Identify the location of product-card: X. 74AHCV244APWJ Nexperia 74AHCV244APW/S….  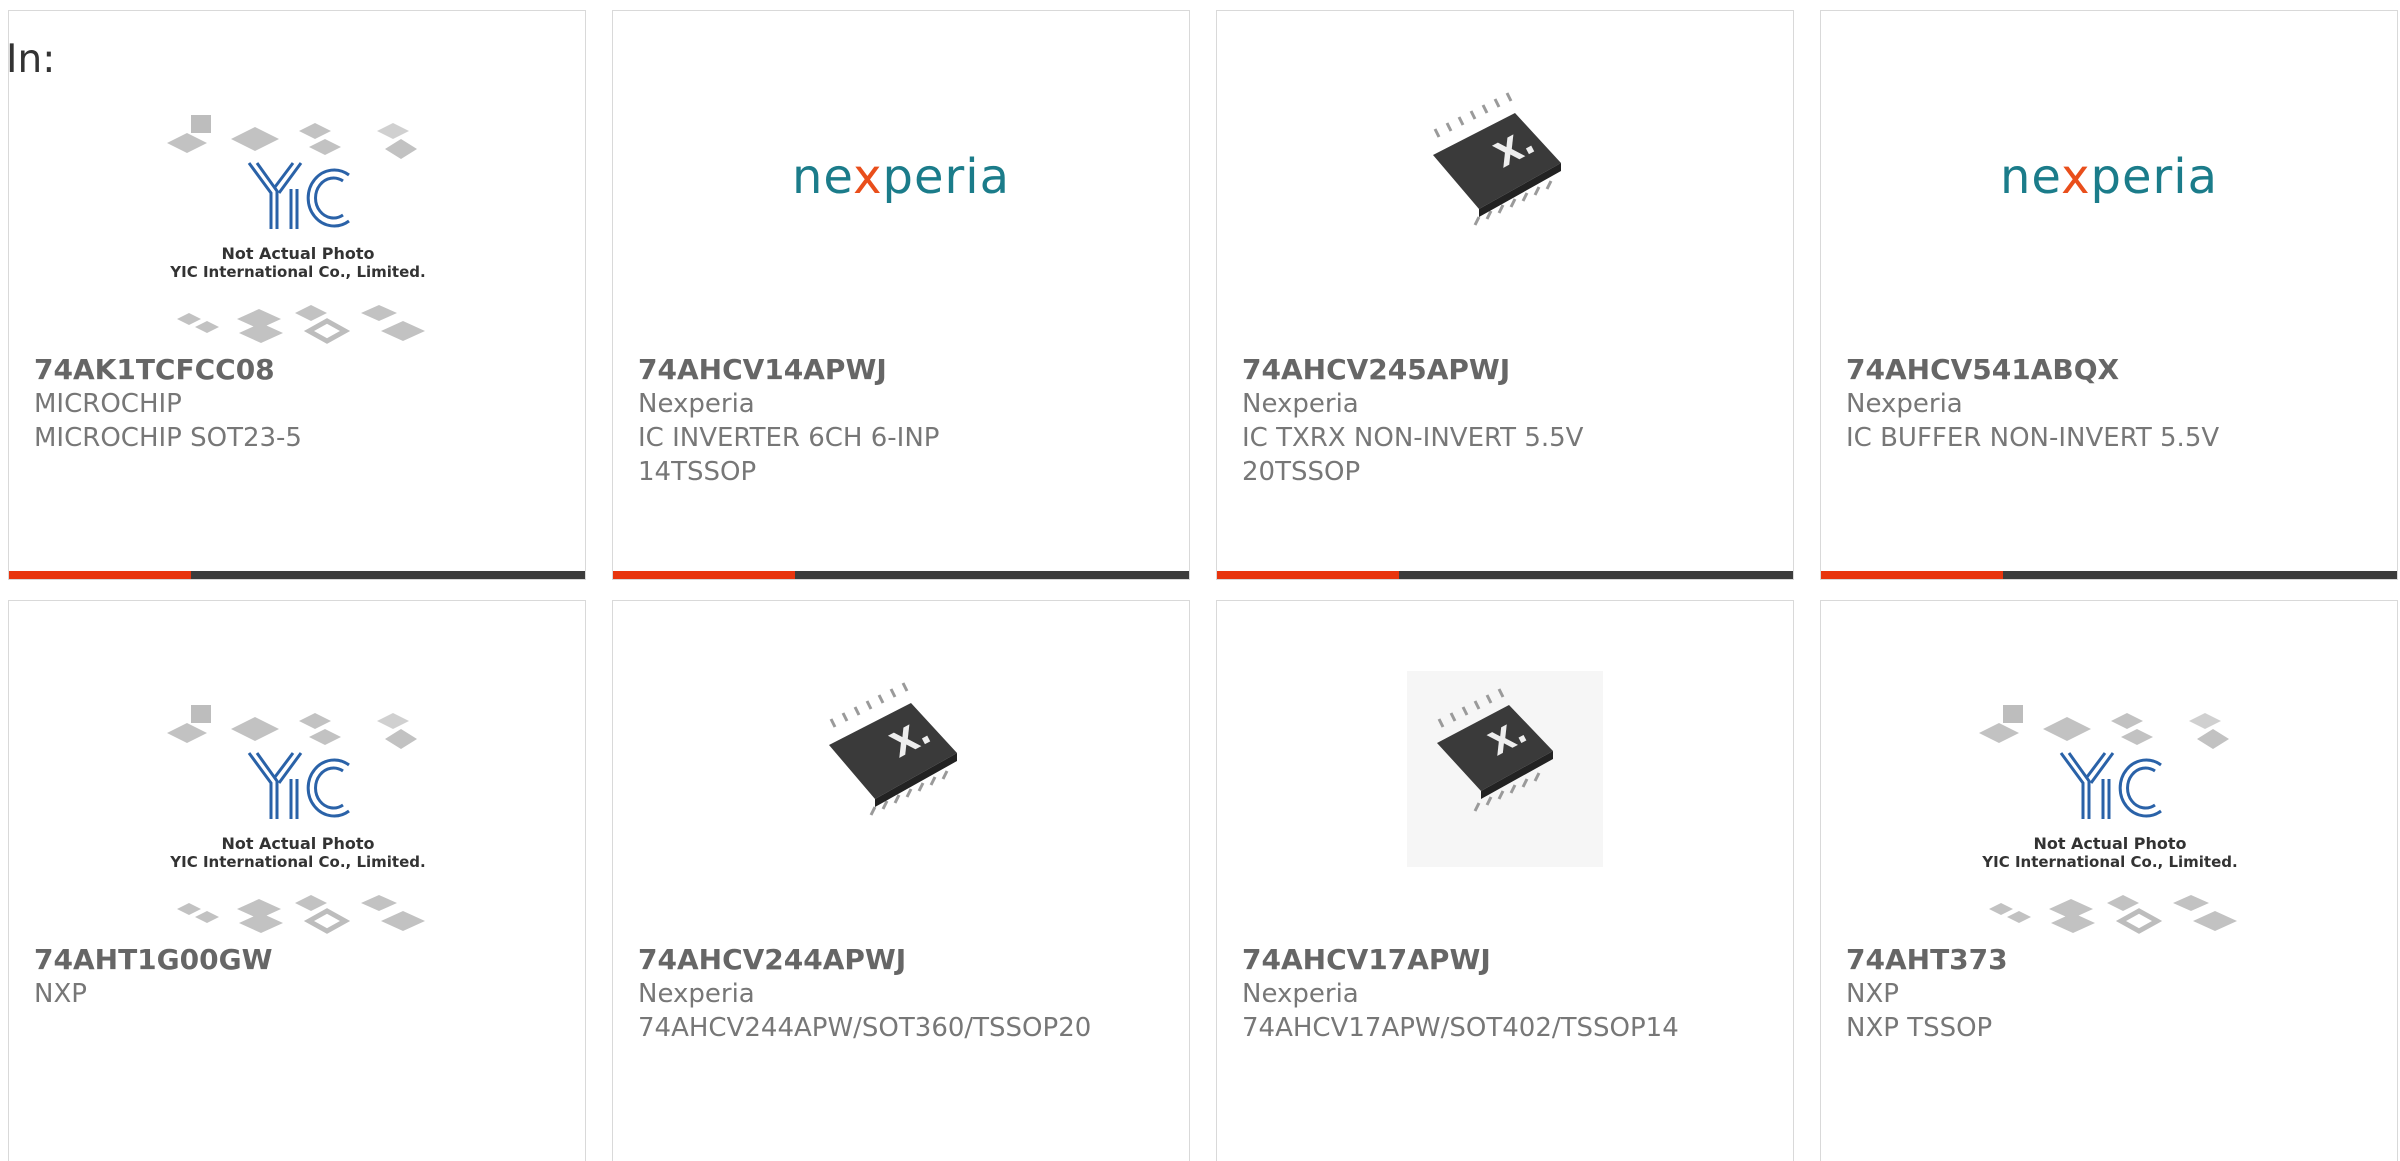
(901, 880).